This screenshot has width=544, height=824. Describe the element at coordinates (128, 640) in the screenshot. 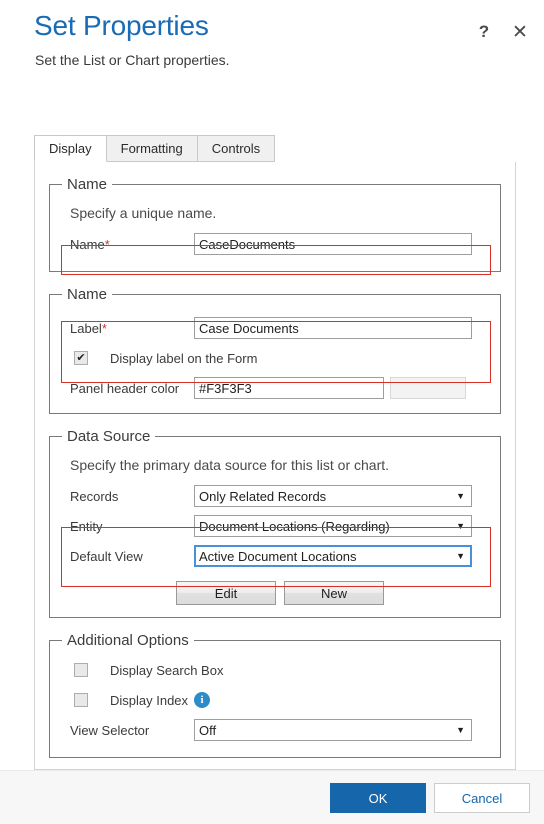

I see `section-additional-options-legend: Additional Options` at that location.